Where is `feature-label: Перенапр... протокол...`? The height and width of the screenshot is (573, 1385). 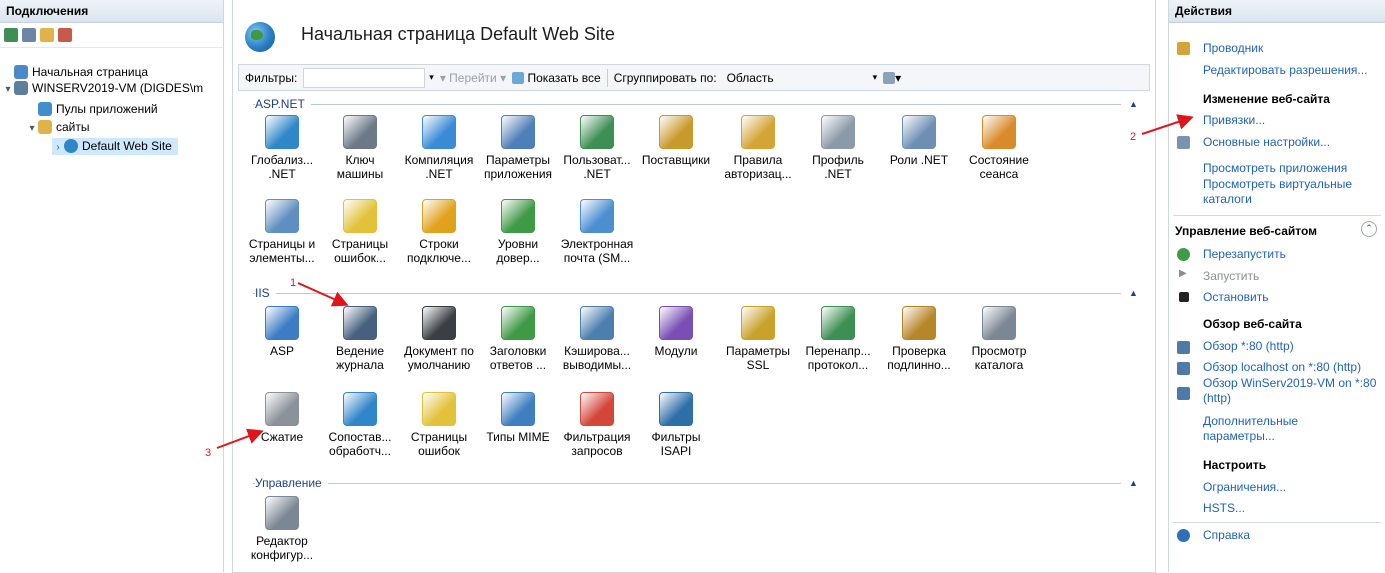
feature-label: Перенапр... протокол... is located at coordinates (838, 358).